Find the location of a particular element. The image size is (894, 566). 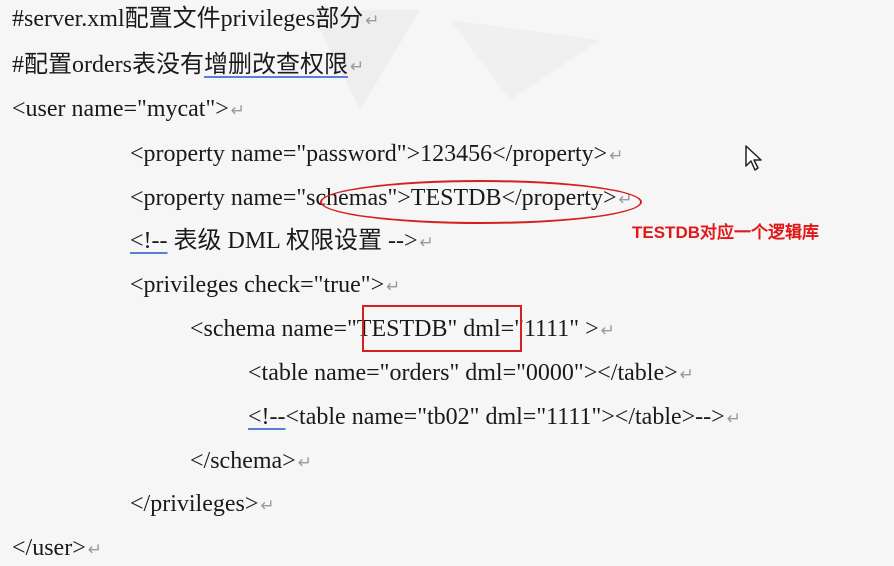

comment-text: #配置orders表没有 is located at coordinates (108, 65).